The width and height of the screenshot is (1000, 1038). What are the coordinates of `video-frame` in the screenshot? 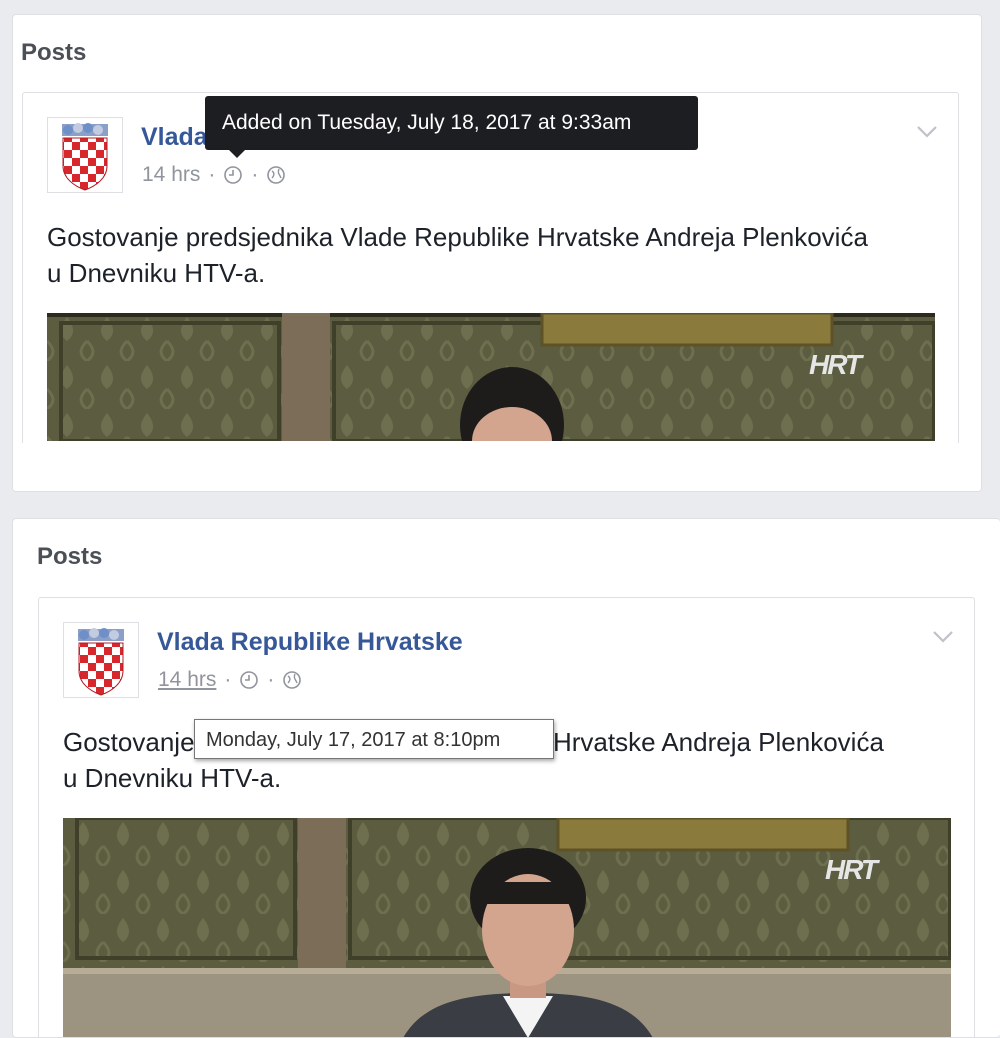 It's located at (491, 377).